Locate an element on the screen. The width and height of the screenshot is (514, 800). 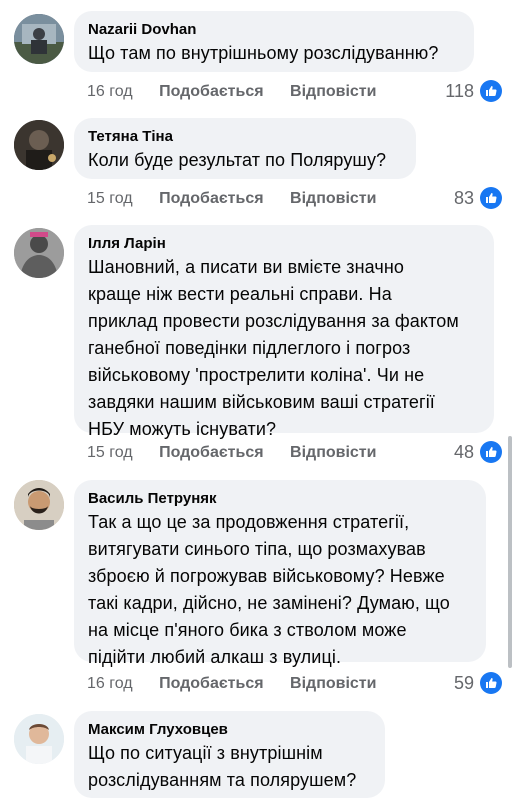
comment-author: Nazarii Dovhan is located at coordinates (274, 30).